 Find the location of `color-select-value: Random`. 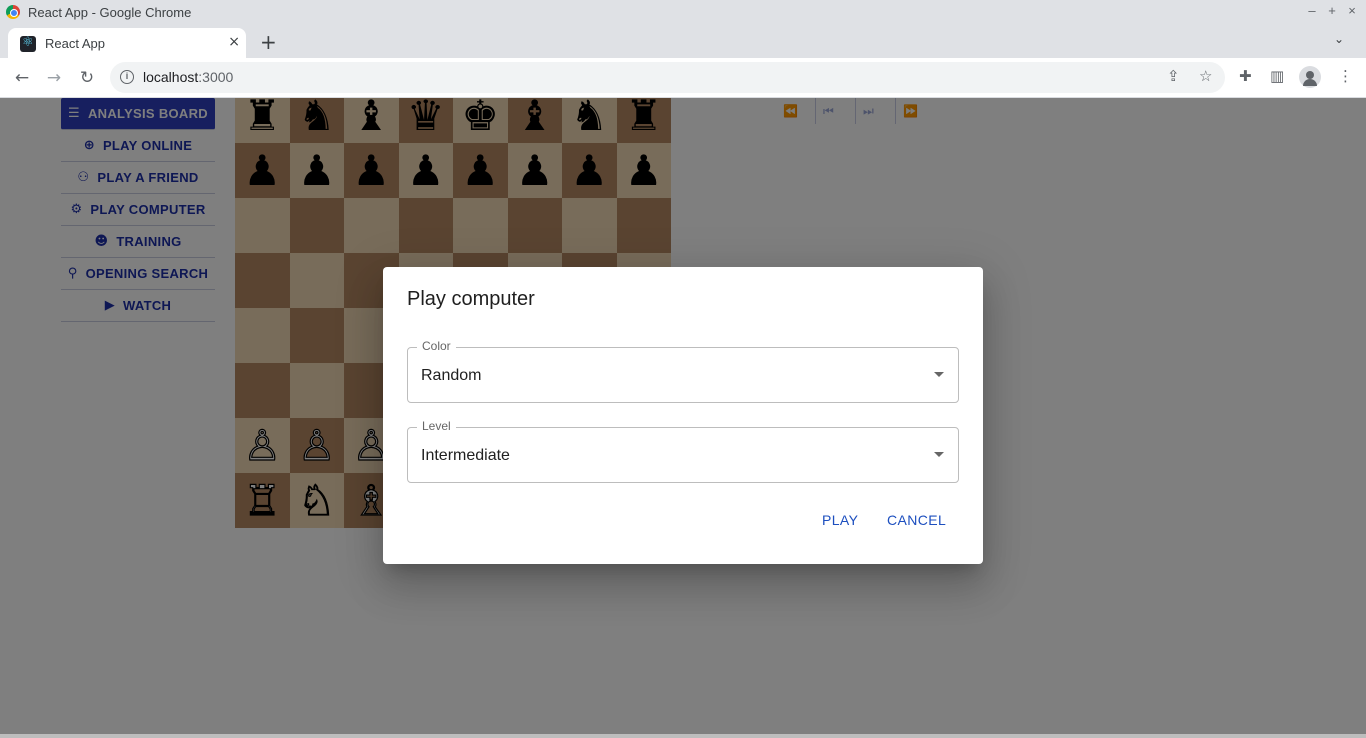

color-select-value: Random is located at coordinates (451, 375).